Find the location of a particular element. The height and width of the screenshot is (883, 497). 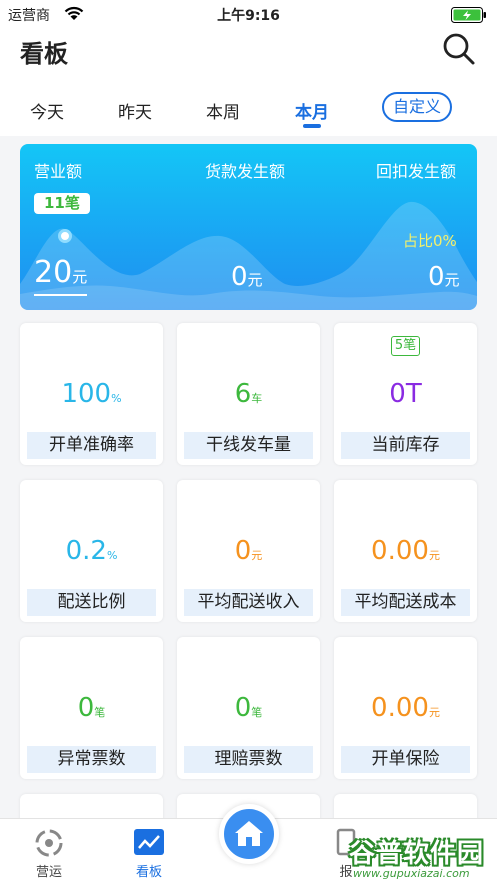

tabbar-item-operations: 营运 is located at coordinates (49, 853).